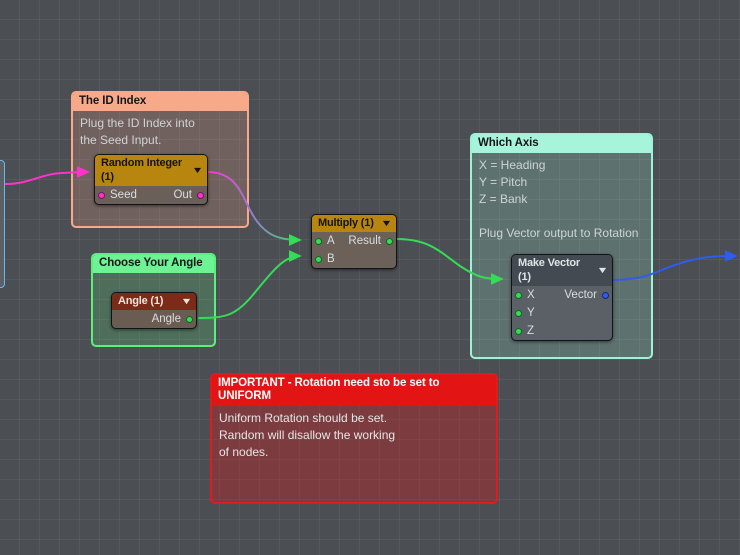 Image resolution: width=740 pixels, height=555 pixels. I want to click on port-label-z: Z, so click(531, 331).